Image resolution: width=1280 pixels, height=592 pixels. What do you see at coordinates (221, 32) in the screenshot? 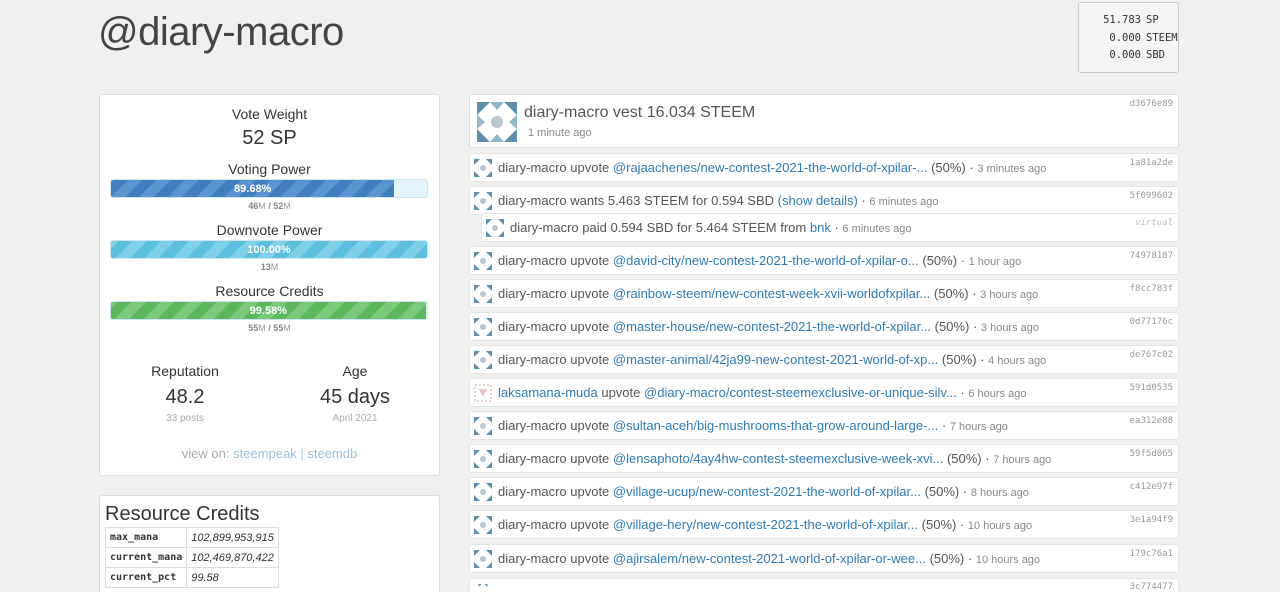
I see `page-title: @diary-macro` at bounding box center [221, 32].